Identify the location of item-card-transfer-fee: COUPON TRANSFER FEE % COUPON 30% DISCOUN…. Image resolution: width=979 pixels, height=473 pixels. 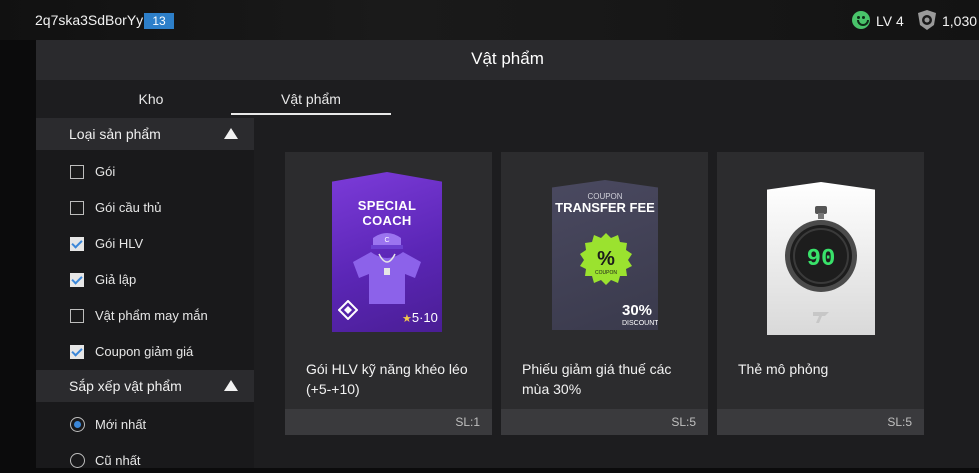
(604, 293).